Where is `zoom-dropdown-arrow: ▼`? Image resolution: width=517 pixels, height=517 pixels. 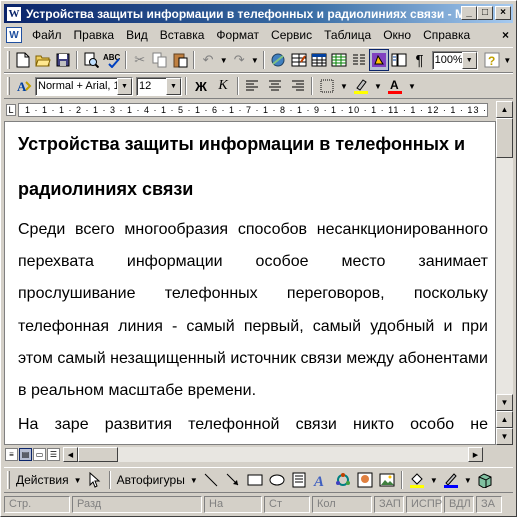
zoom-dropdown-arrow: ▼ is located at coordinates (469, 60).